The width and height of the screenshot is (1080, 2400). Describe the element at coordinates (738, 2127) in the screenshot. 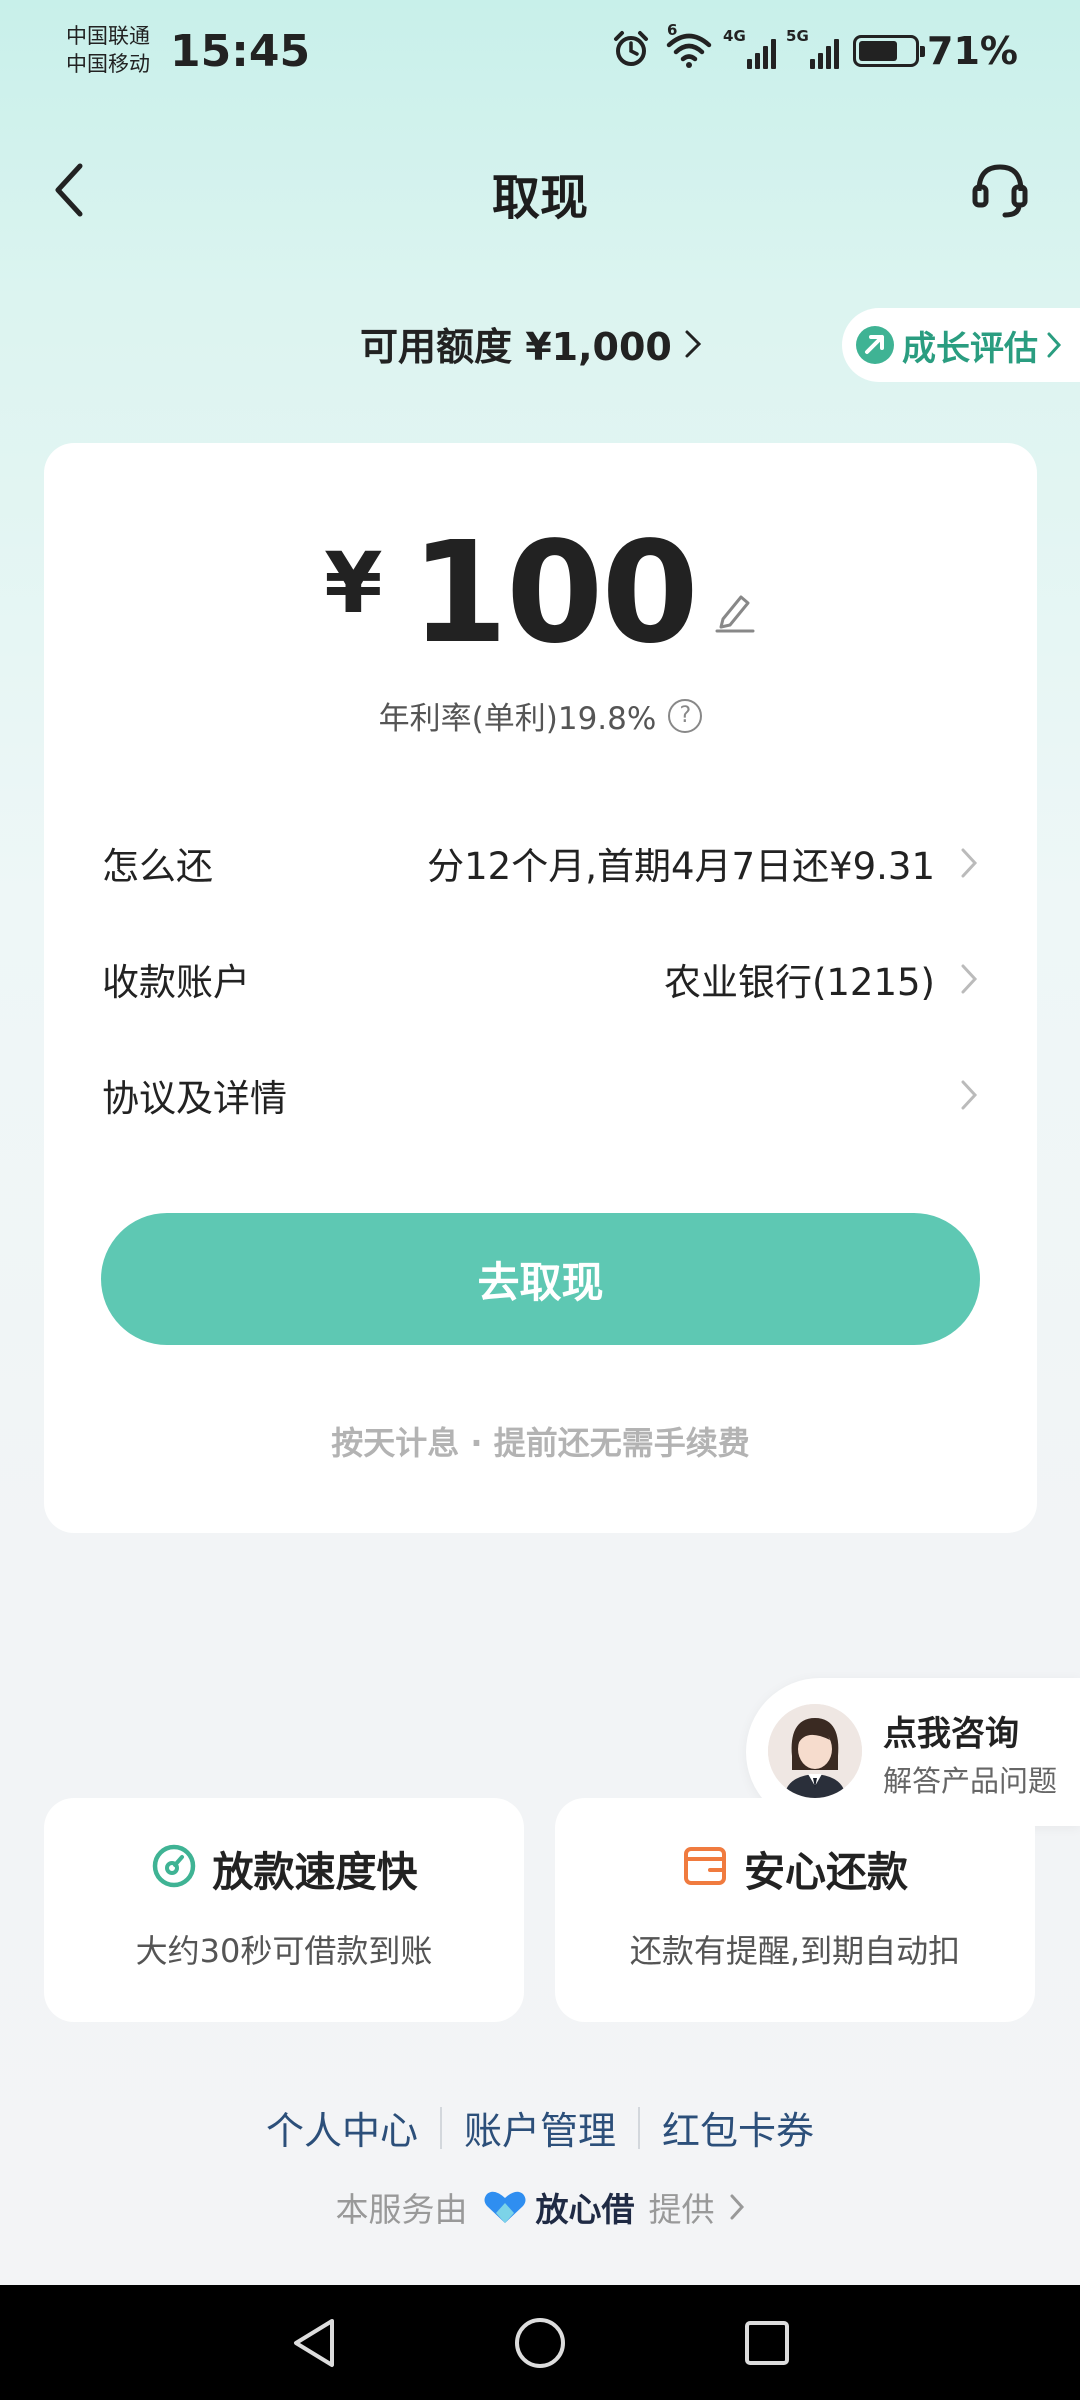

I see `link-coupons: 红包卡券` at that location.